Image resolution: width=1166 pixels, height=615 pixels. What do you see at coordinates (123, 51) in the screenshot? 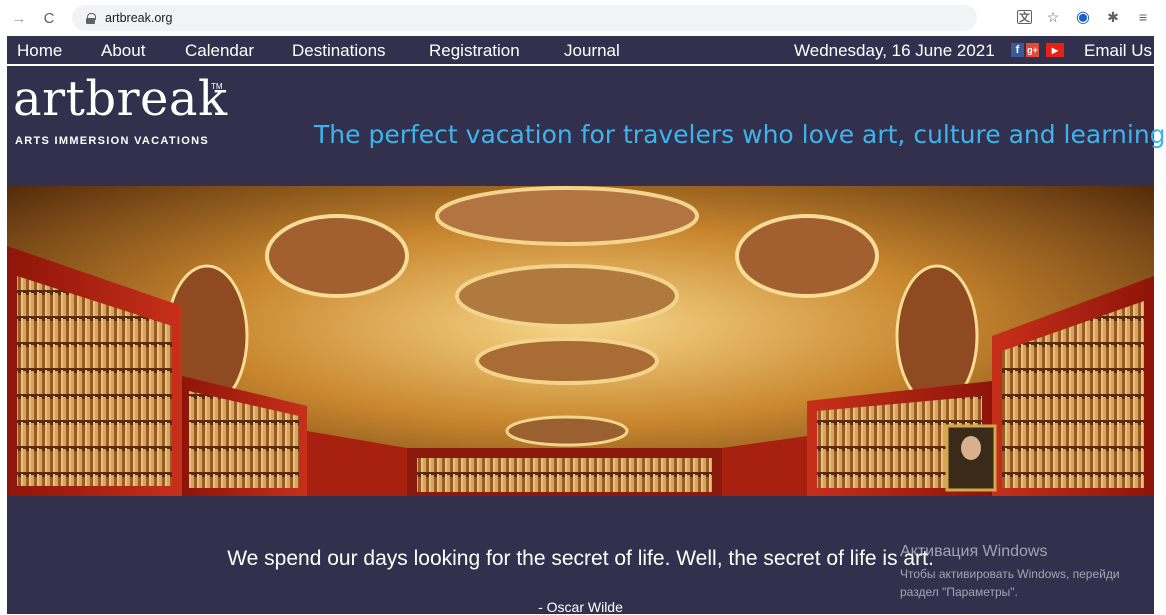
I see `nav-about: About` at bounding box center [123, 51].